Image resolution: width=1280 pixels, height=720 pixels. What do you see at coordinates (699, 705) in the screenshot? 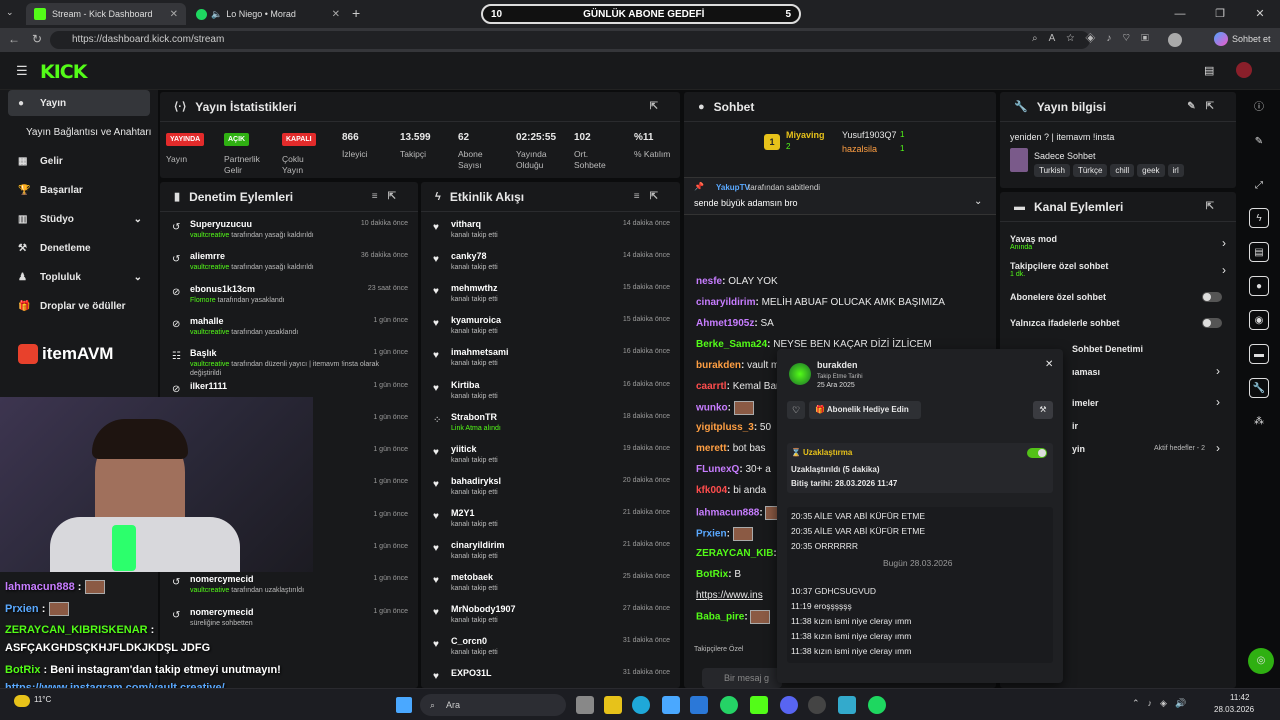
I see `outlook-icon` at bounding box center [699, 705].